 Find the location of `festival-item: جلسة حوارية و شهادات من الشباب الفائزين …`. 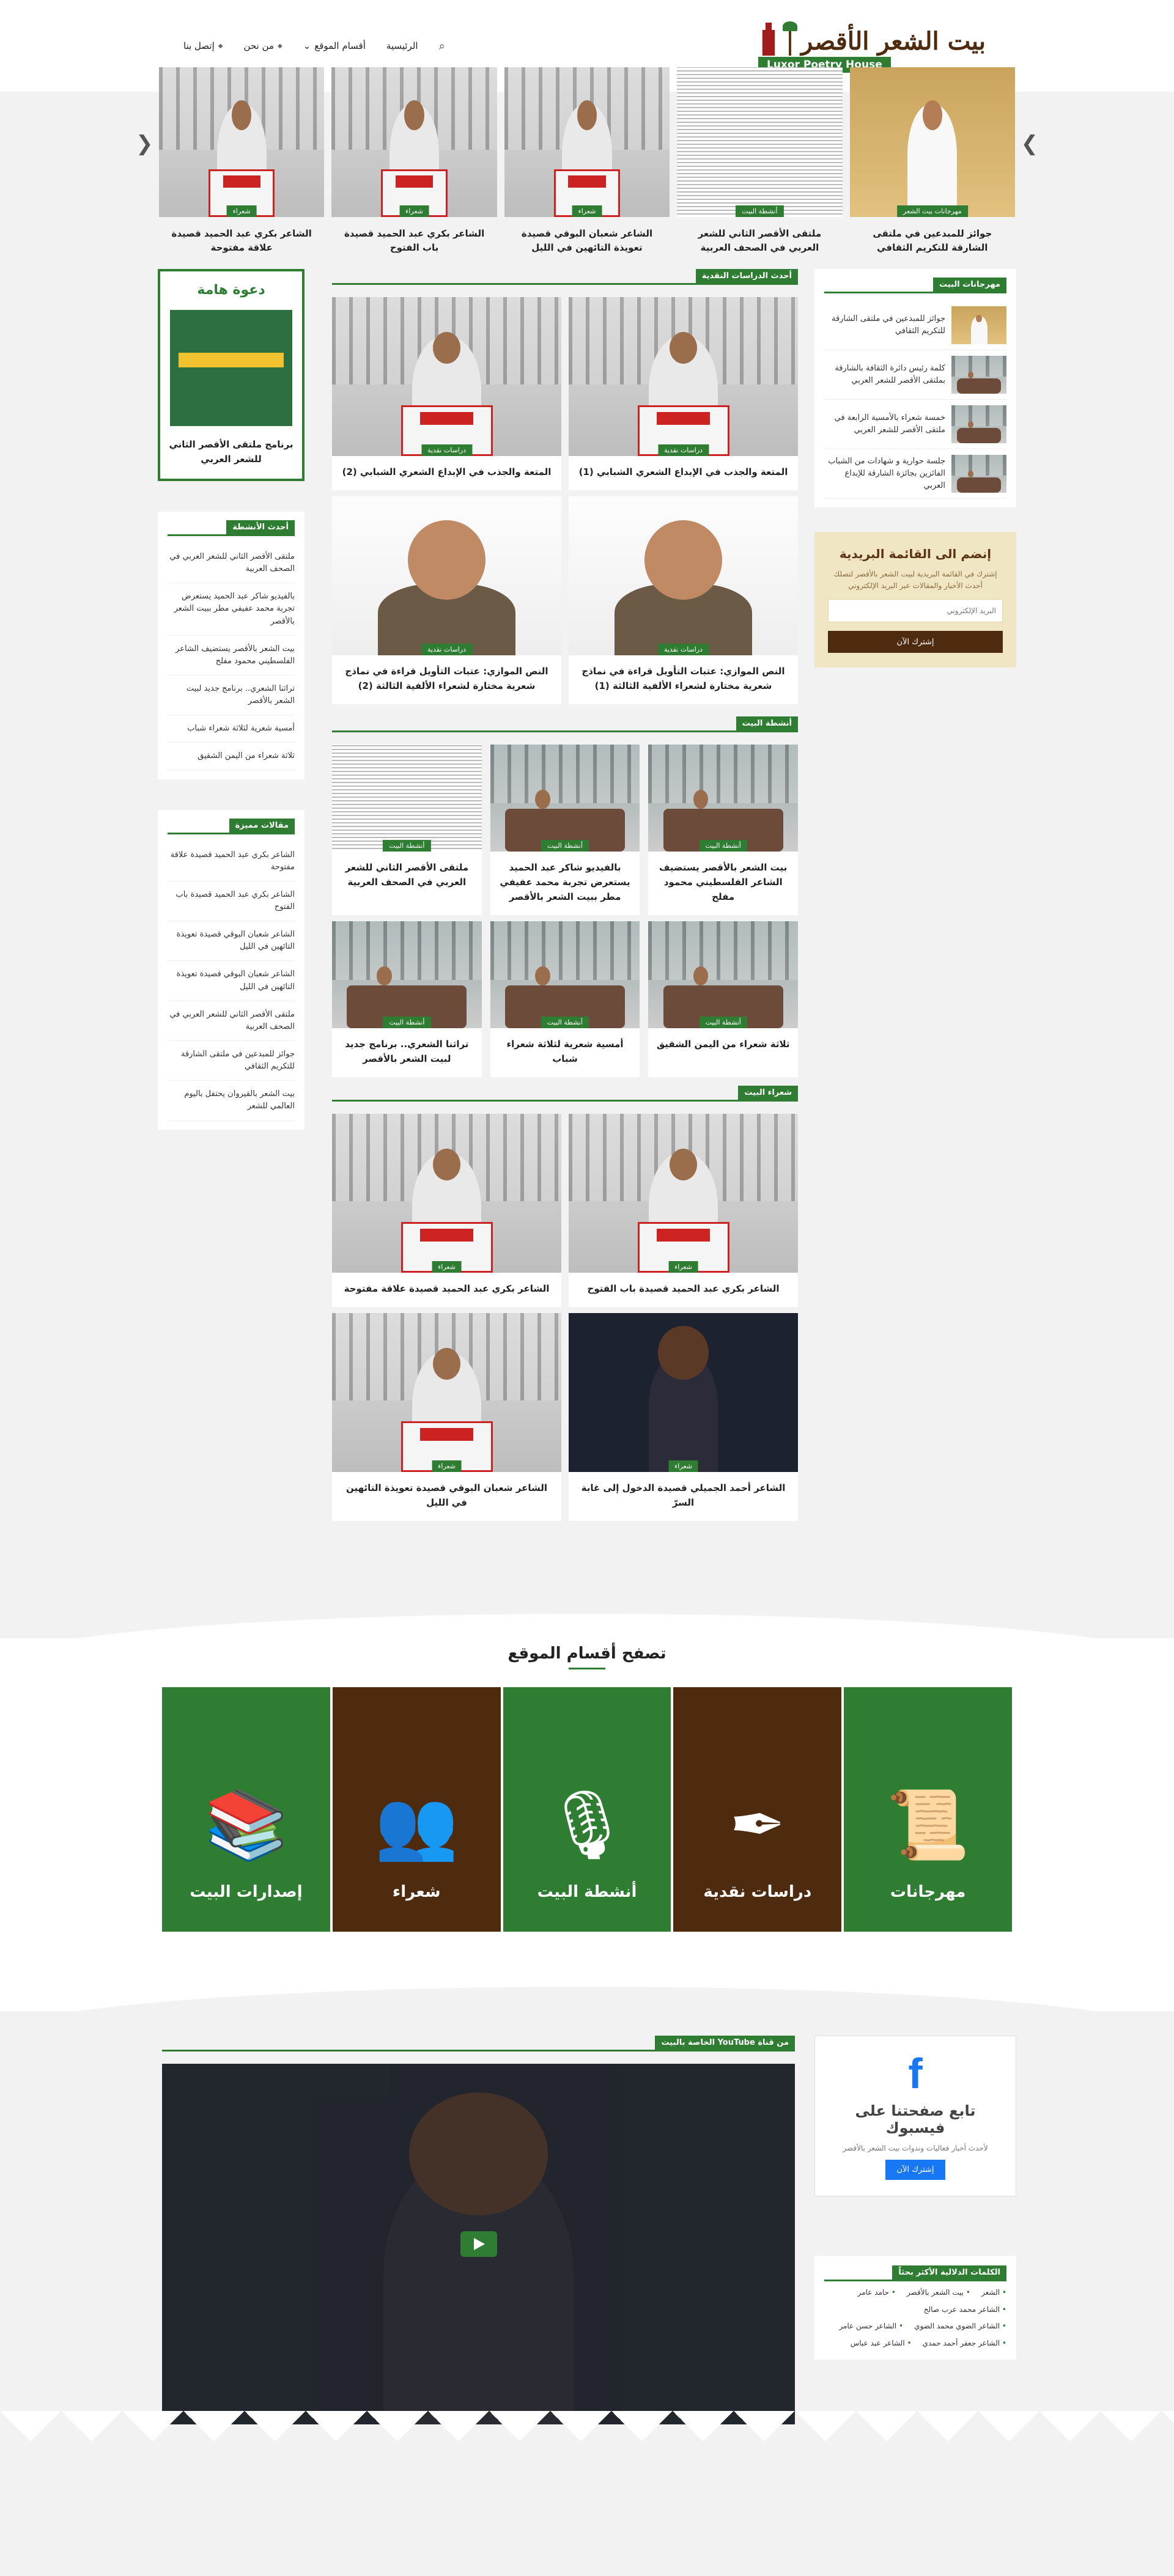

festival-item: جلسة حوارية و شهادات من الشباب الفائزين … is located at coordinates (915, 474).